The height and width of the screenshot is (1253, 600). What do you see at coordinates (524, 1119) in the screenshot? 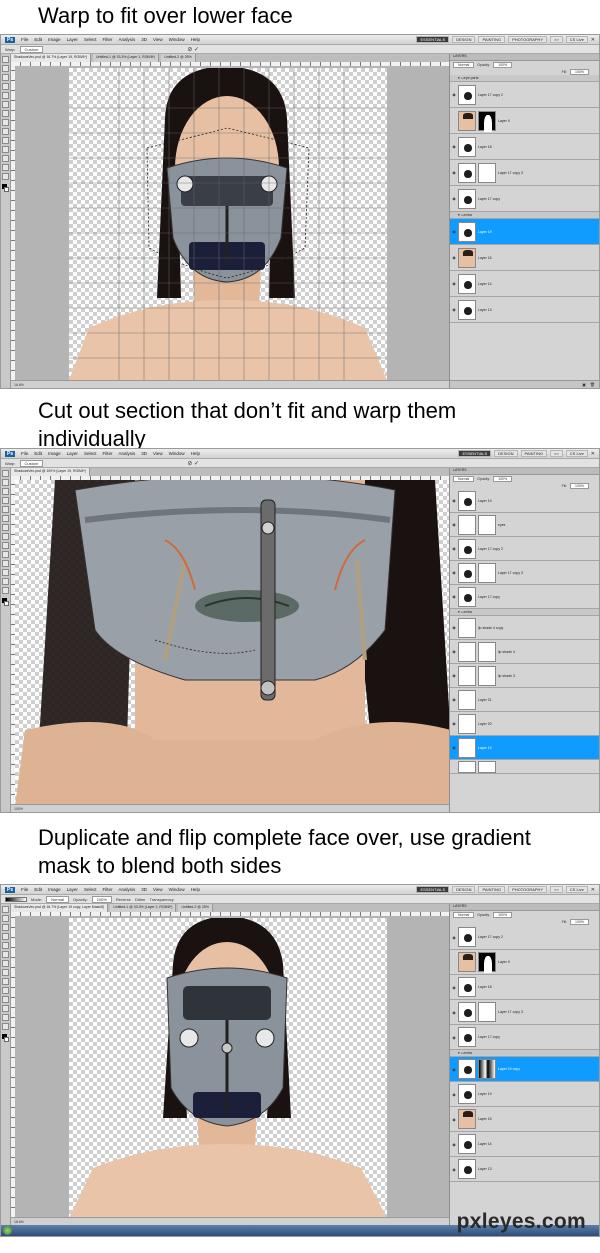
I see `layer-row: ◉ Layer 15` at bounding box center [524, 1119].